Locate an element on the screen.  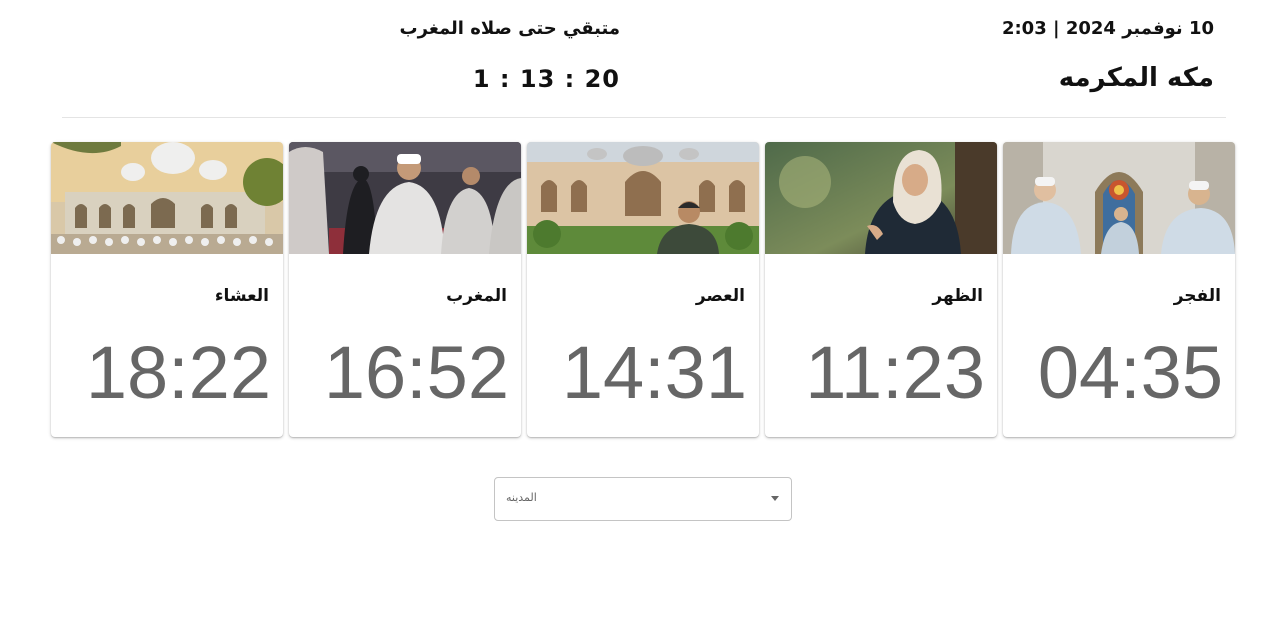
prayer-time: 18:22 is located at coordinates (178, 372).